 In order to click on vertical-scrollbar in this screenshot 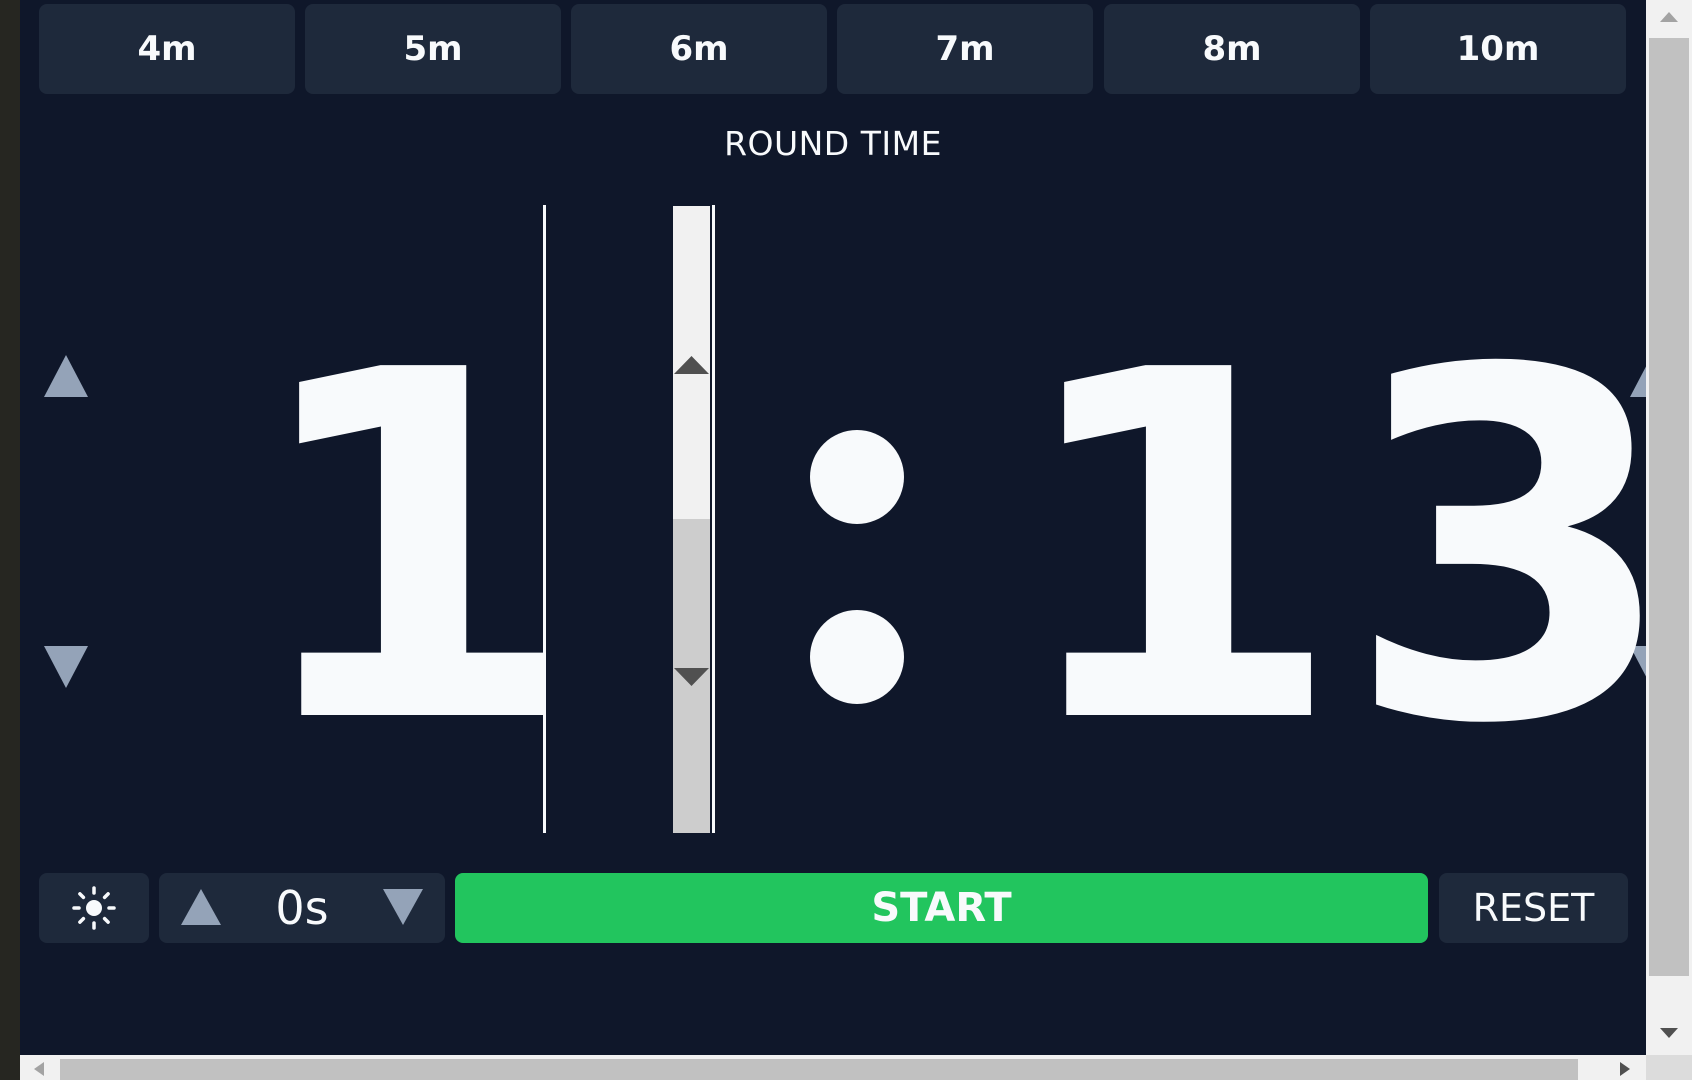, I will do `click(1669, 527)`.